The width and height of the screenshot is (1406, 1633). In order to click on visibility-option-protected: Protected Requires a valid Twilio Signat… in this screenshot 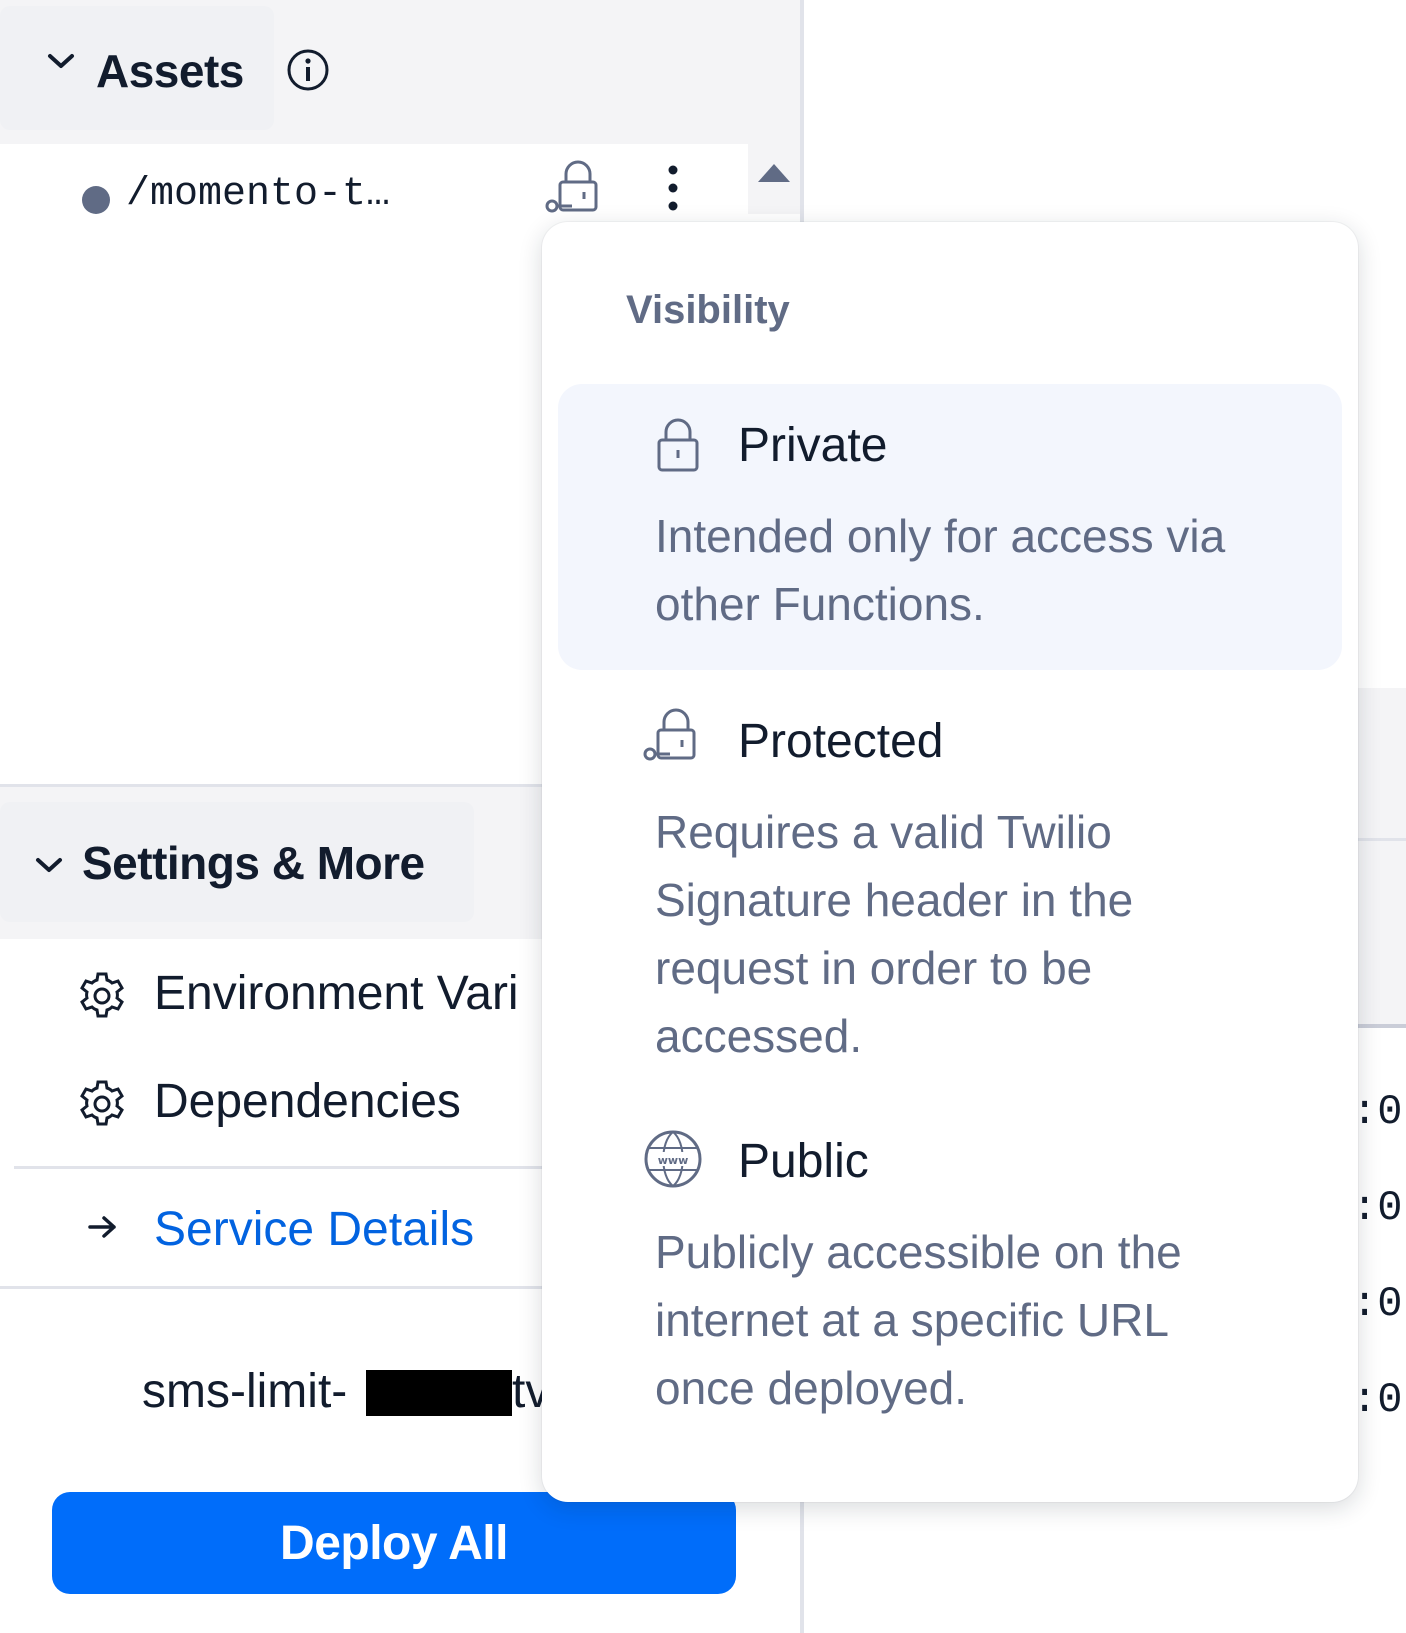, I will do `click(950, 880)`.